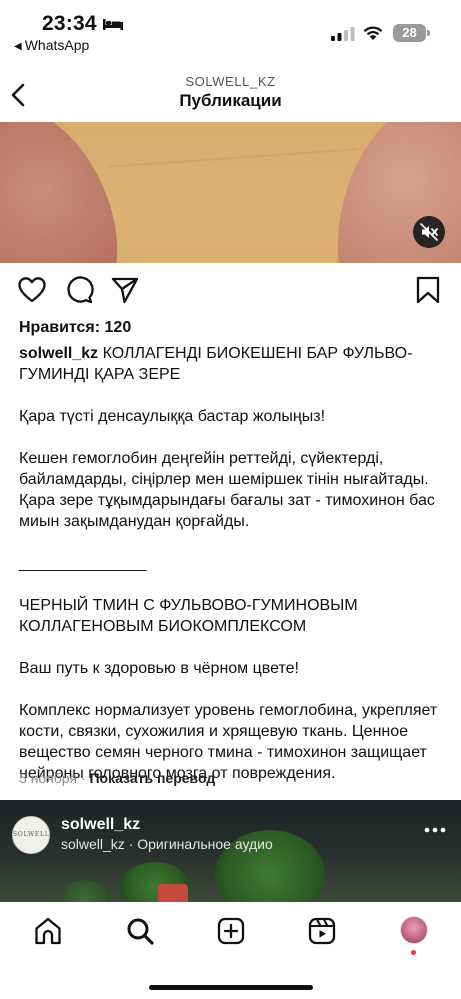  I want to click on caption-paragraph: Қара түсті денсаулыққа бастар жолыңыз!, so click(172, 416).